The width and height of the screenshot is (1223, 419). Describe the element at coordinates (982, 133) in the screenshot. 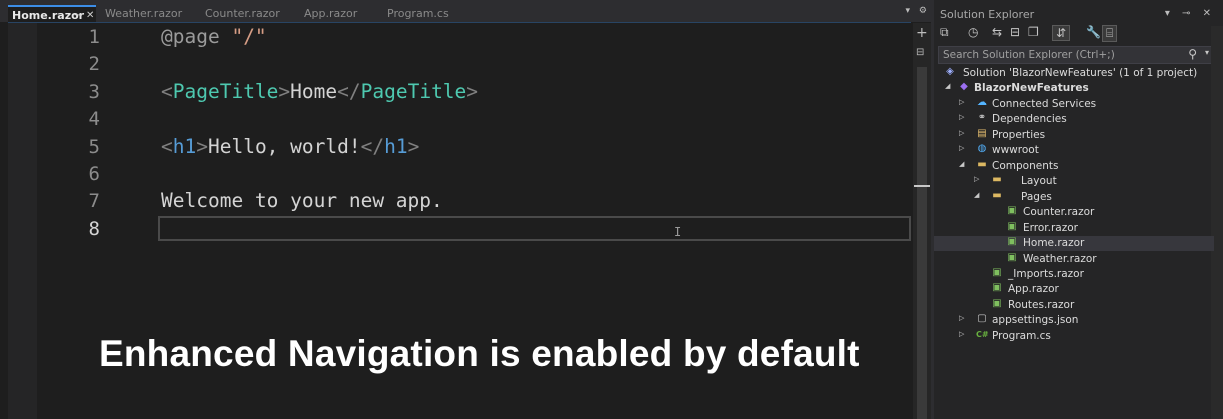

I see `properties-icon: ▤` at that location.